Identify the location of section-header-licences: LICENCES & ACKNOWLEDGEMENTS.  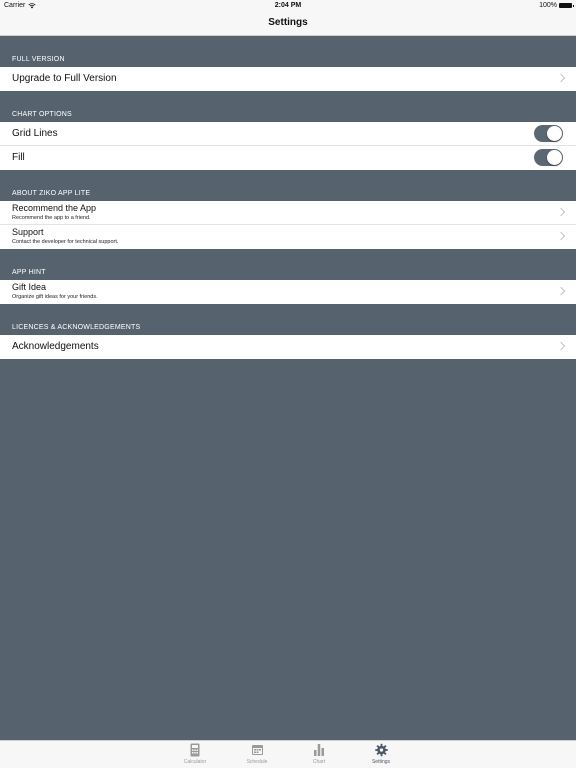
(288, 319).